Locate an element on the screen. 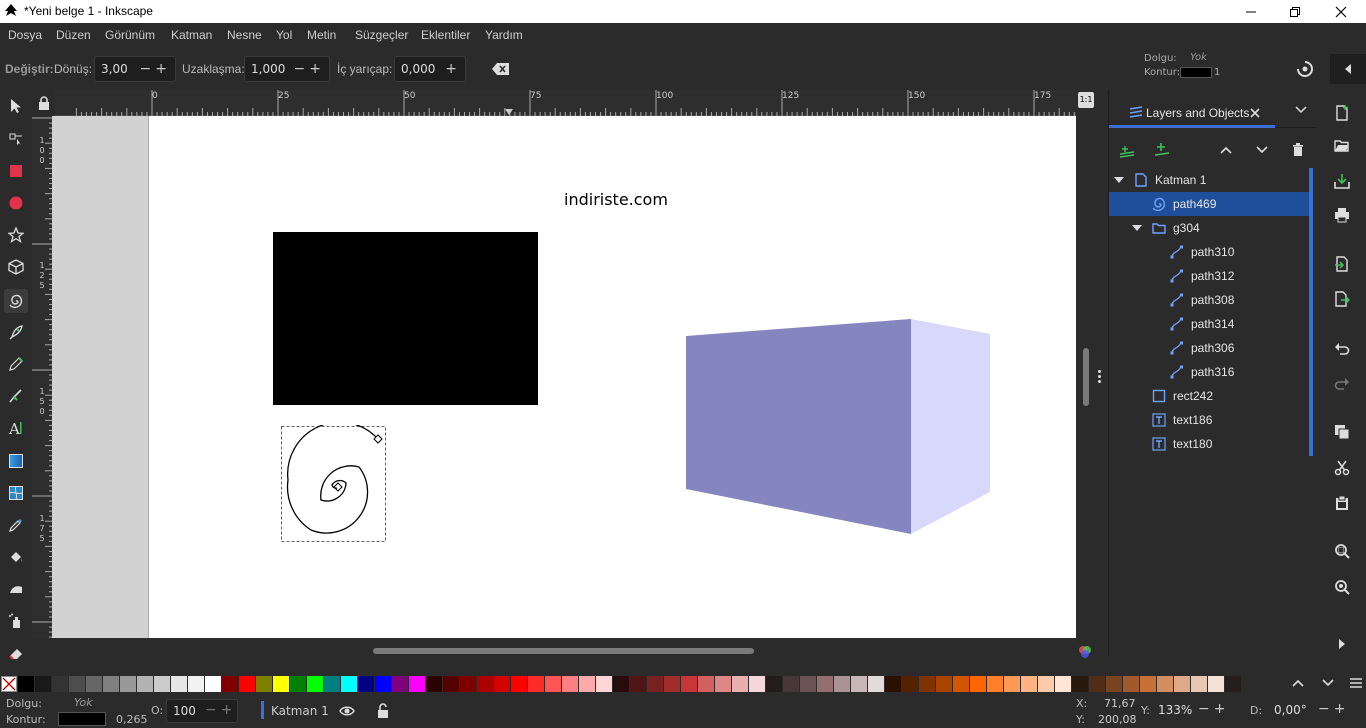 This screenshot has width=1366, height=728. turns-stepper-icon: −+ is located at coordinates (155, 69).